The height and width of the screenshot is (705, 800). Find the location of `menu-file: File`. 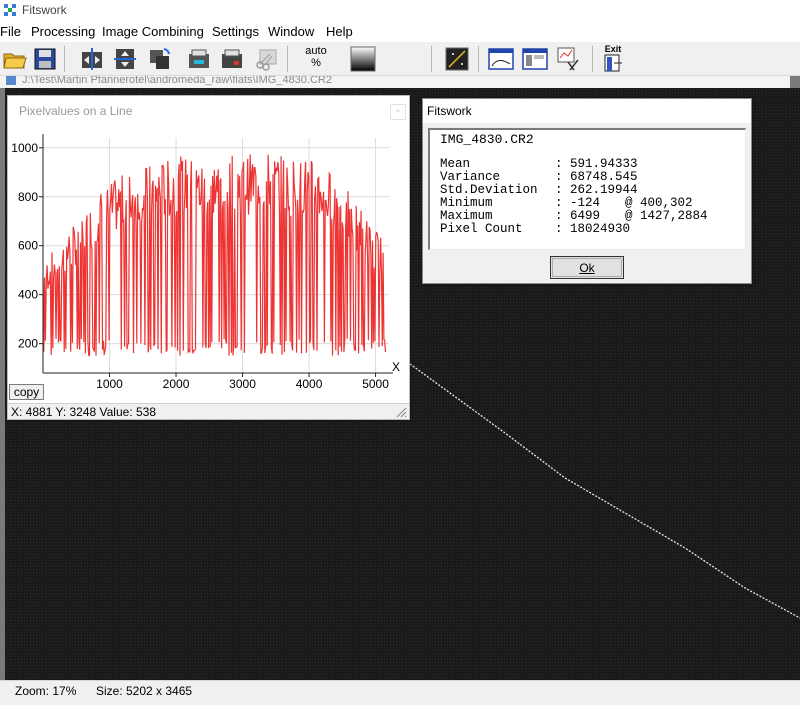

menu-file: File is located at coordinates (10, 31).